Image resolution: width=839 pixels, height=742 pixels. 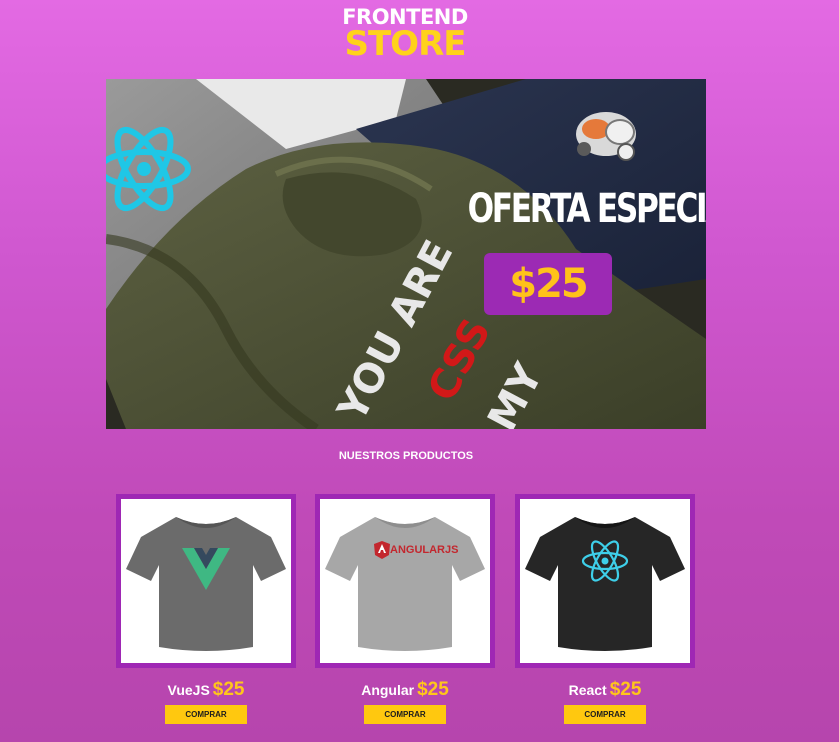 What do you see at coordinates (586, 209) in the screenshot?
I see `offer-title: OFERTA ESPECIAL` at bounding box center [586, 209].